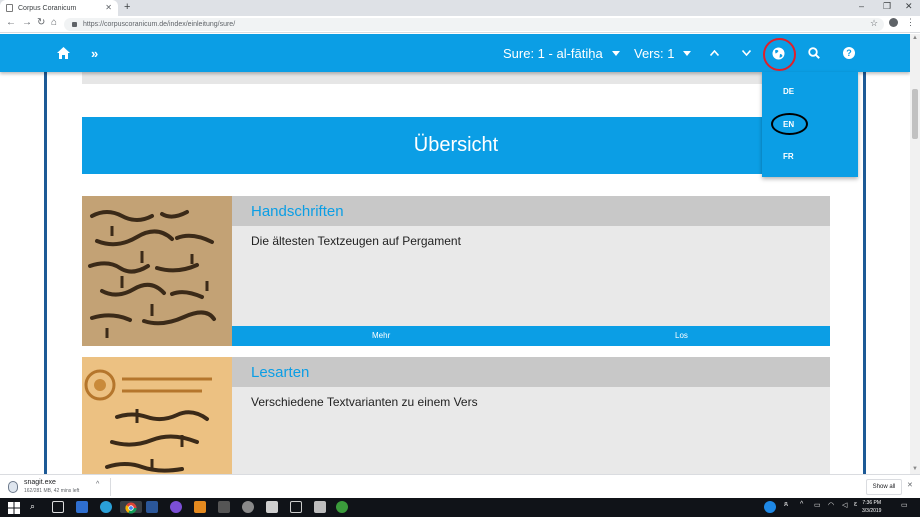 This screenshot has width=920, height=517. I want to click on language-dropdown: DE EN FR, so click(810, 124).